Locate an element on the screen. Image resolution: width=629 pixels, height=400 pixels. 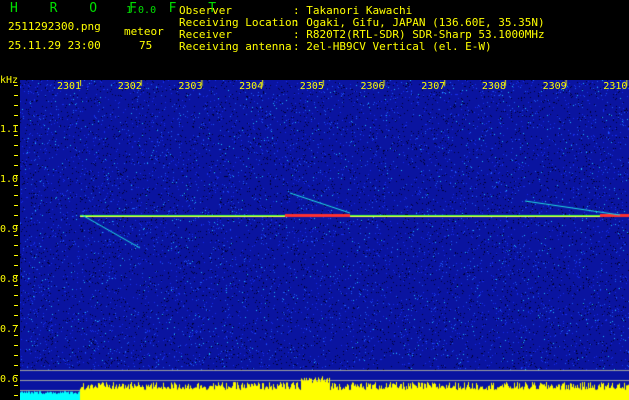
meteor-label: meteor is located at coordinates (144, 31).